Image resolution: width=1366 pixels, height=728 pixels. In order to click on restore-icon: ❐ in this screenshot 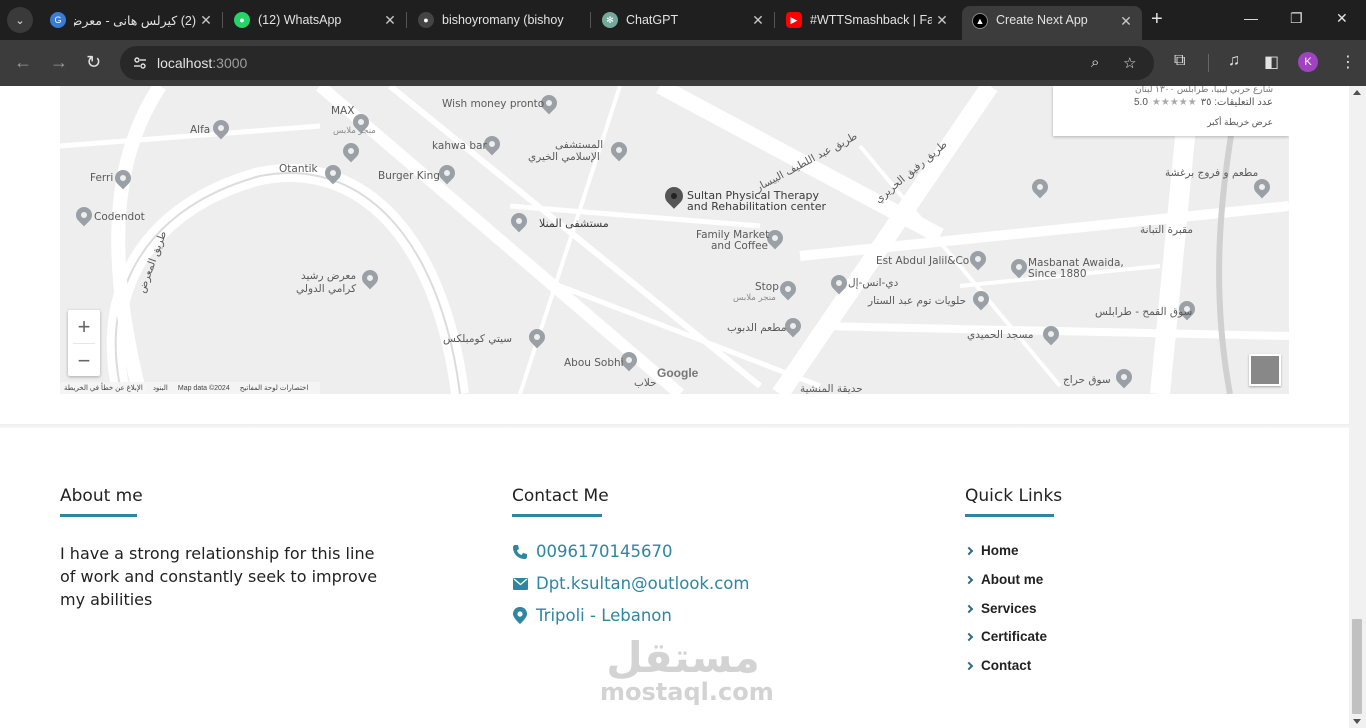, I will do `click(1296, 18)`.